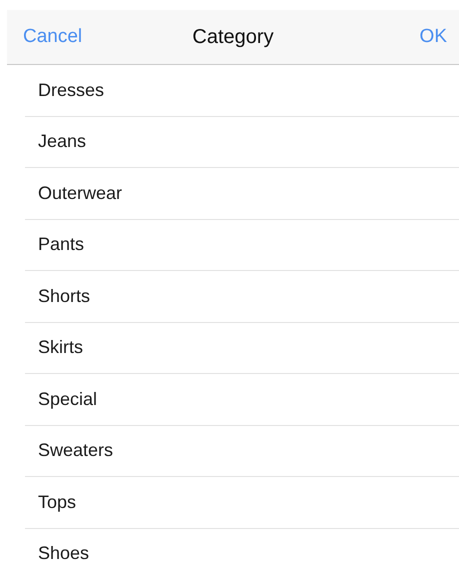 This screenshot has width=459, height=573. I want to click on list-item: Skirts, so click(60, 347).